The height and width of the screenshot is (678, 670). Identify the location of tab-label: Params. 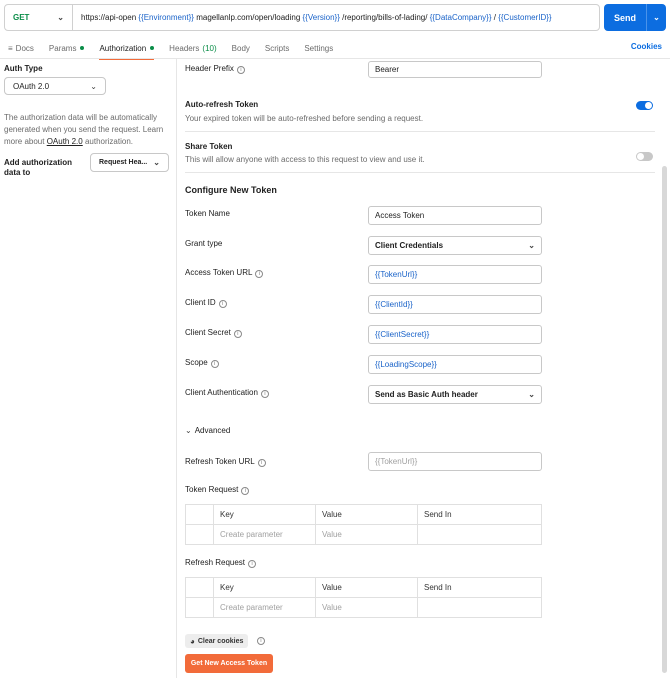
(62, 48).